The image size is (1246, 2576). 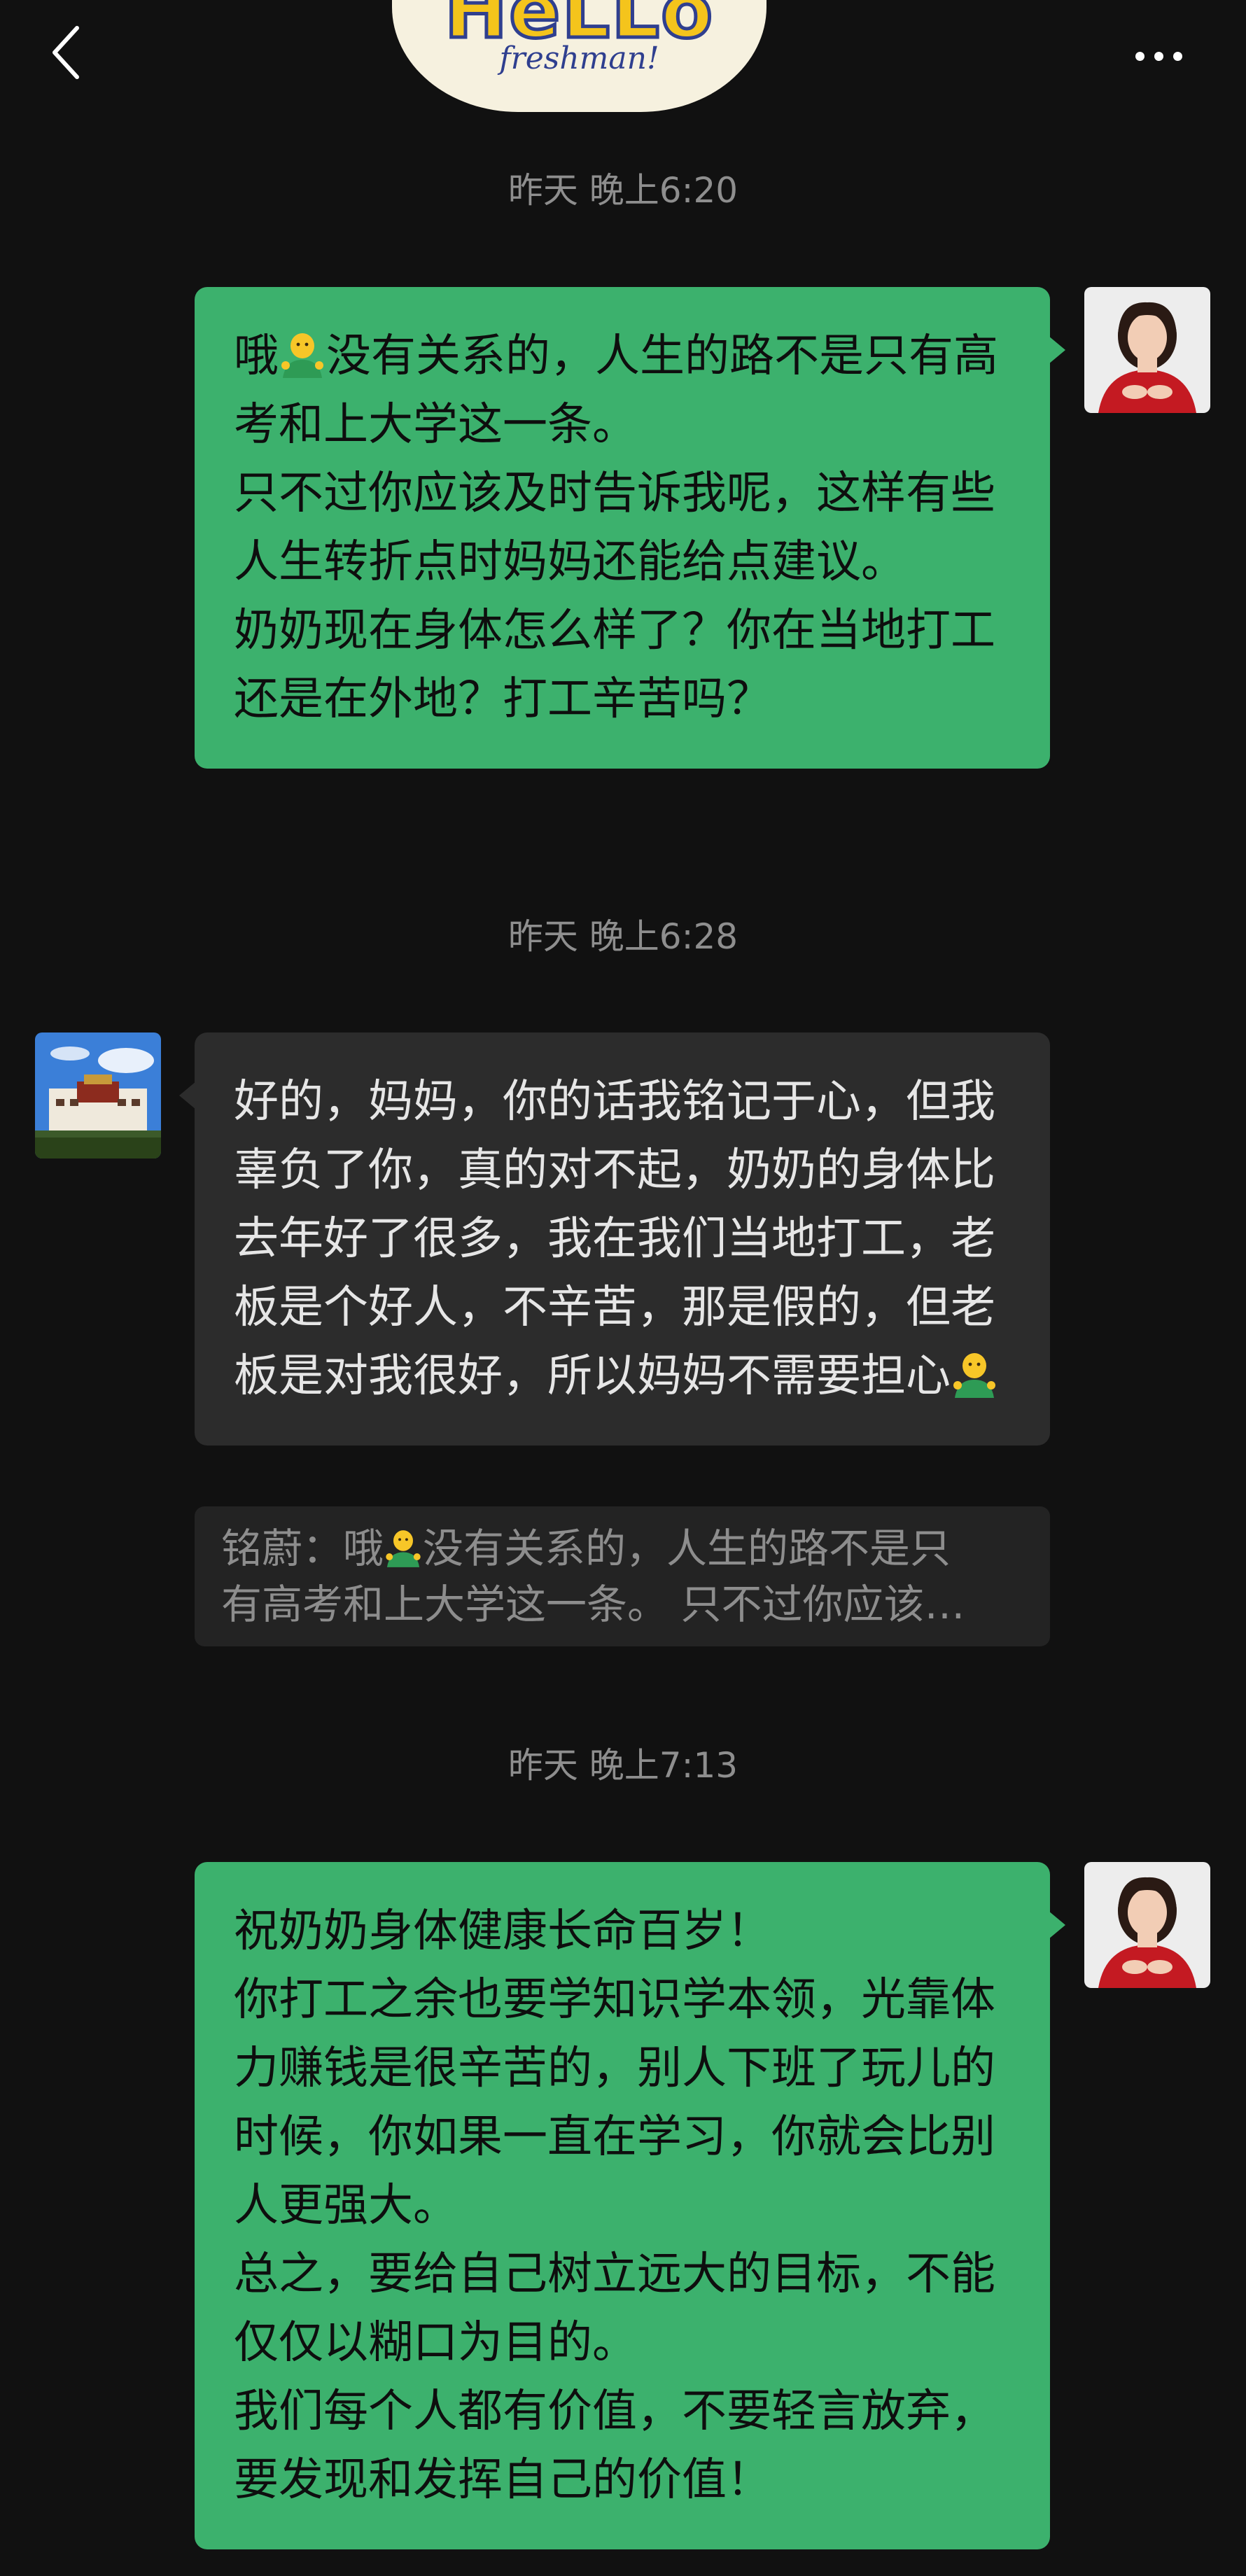 What do you see at coordinates (622, 190) in the screenshot?
I see `message-timestamp: 昨天 晚上6:20` at bounding box center [622, 190].